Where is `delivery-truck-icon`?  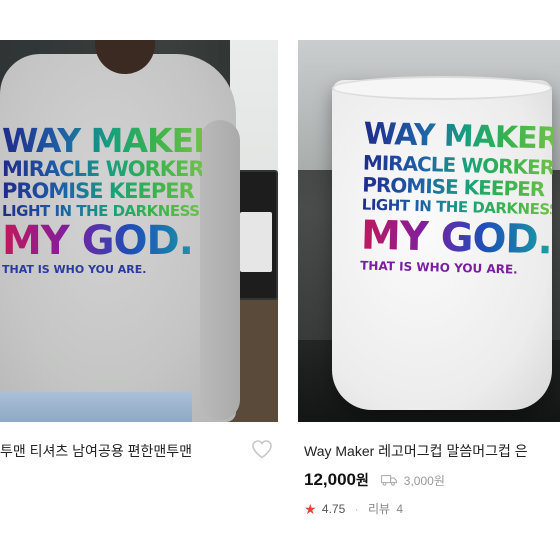
delivery-truck-icon is located at coordinates (389, 480).